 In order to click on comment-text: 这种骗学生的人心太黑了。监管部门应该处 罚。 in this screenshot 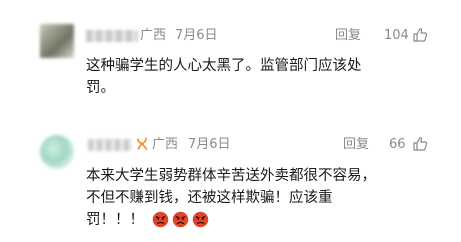, I will do `click(261, 77)`.